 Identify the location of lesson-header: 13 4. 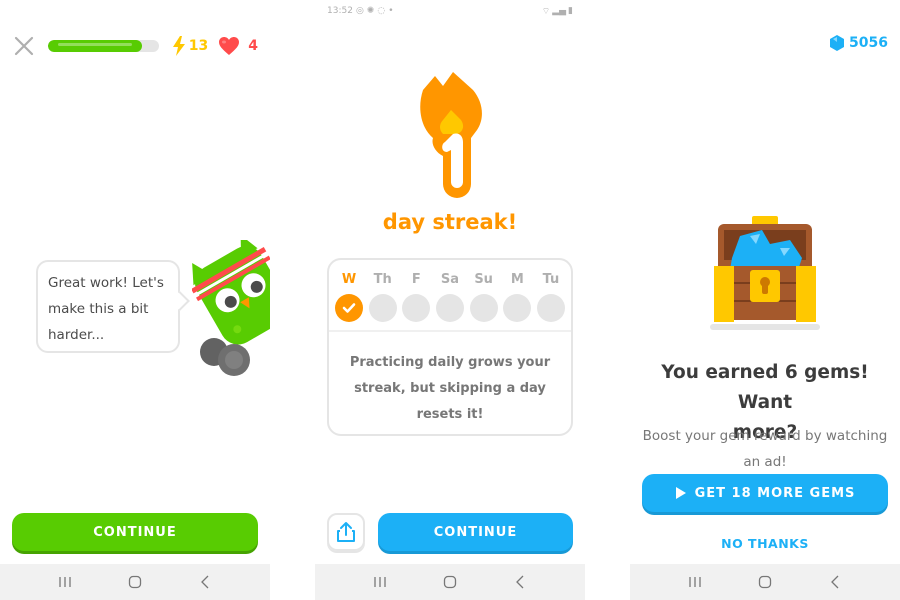
(135, 46).